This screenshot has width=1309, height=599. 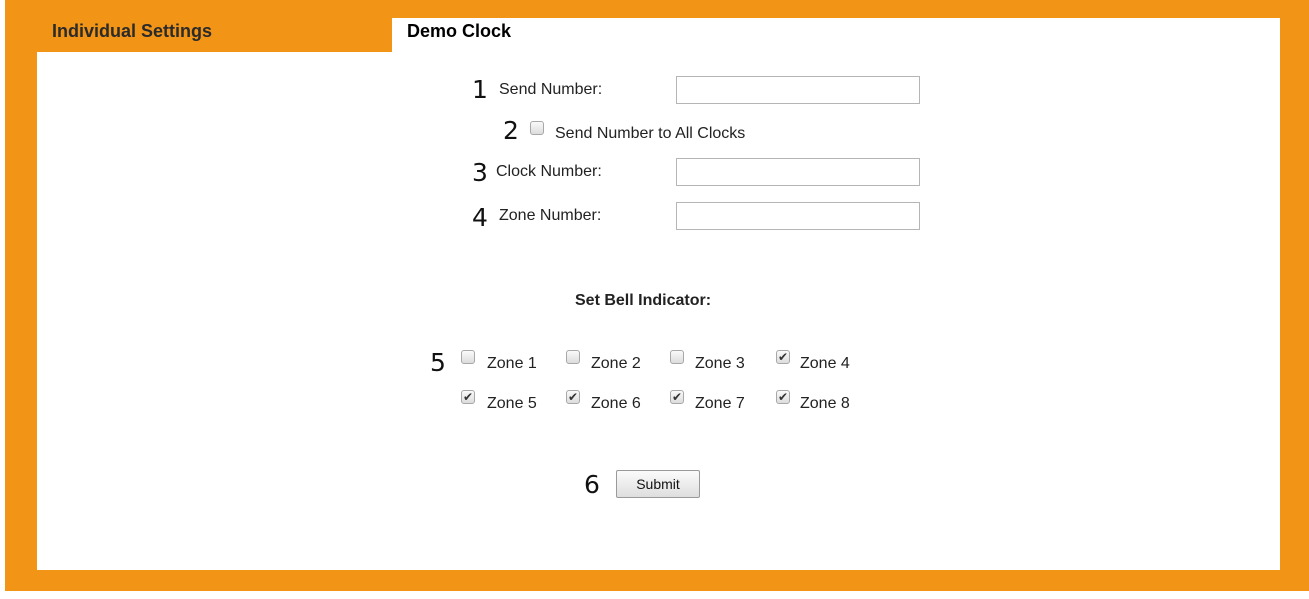 What do you see at coordinates (573, 397) in the screenshot?
I see `zone-6-checkbox` at bounding box center [573, 397].